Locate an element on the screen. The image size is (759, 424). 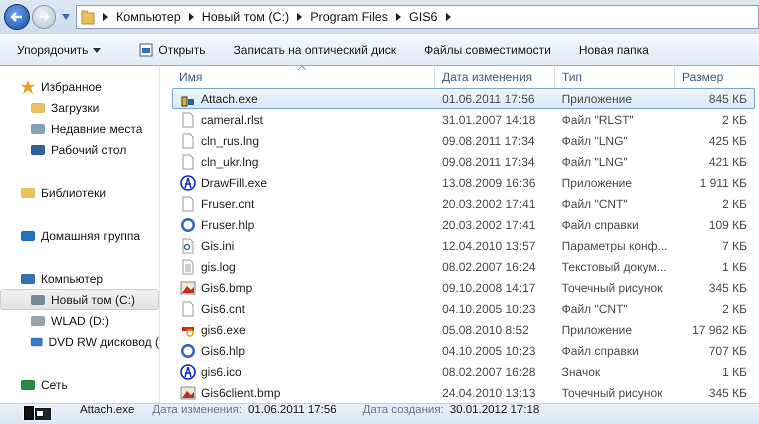
size-cell-text: 1 911 КБ is located at coordinates (723, 183).